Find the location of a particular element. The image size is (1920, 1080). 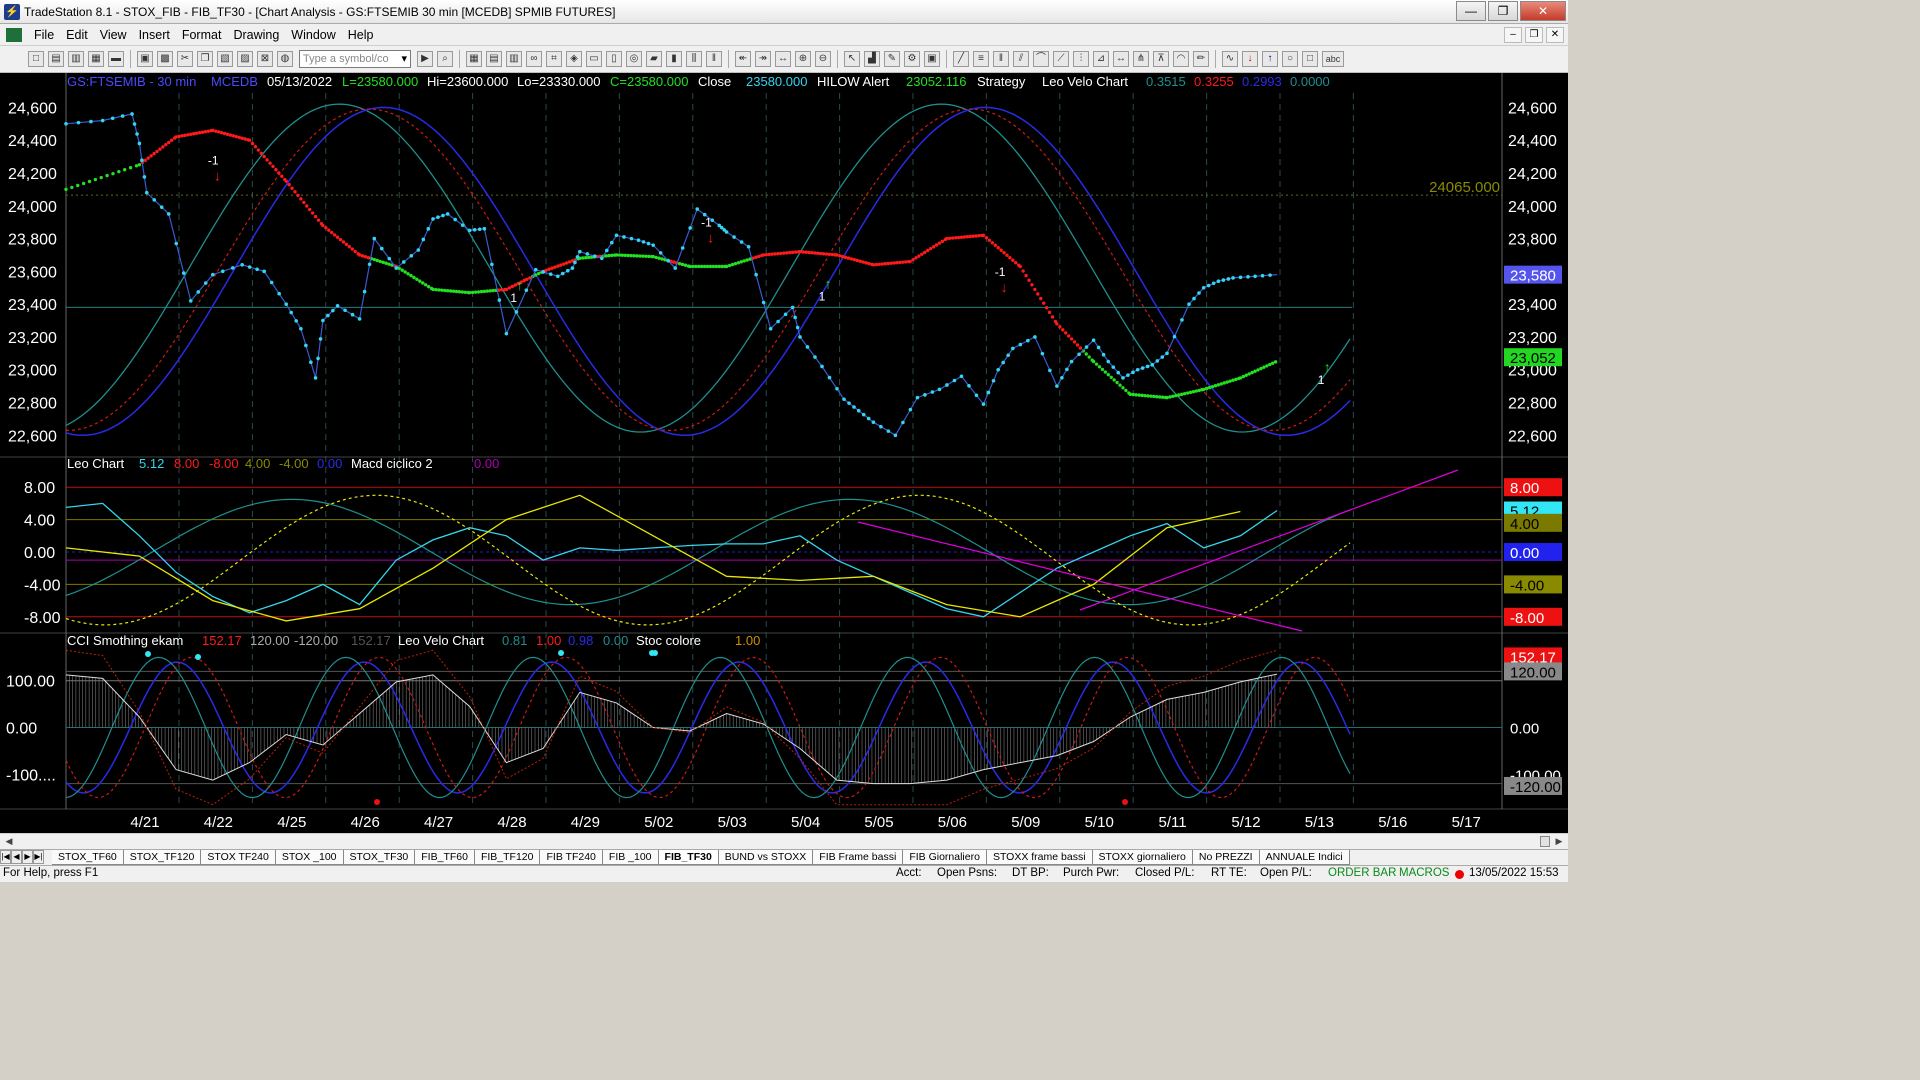

andrews-pitchfork-icon: ⋔ is located at coordinates (1141, 59).